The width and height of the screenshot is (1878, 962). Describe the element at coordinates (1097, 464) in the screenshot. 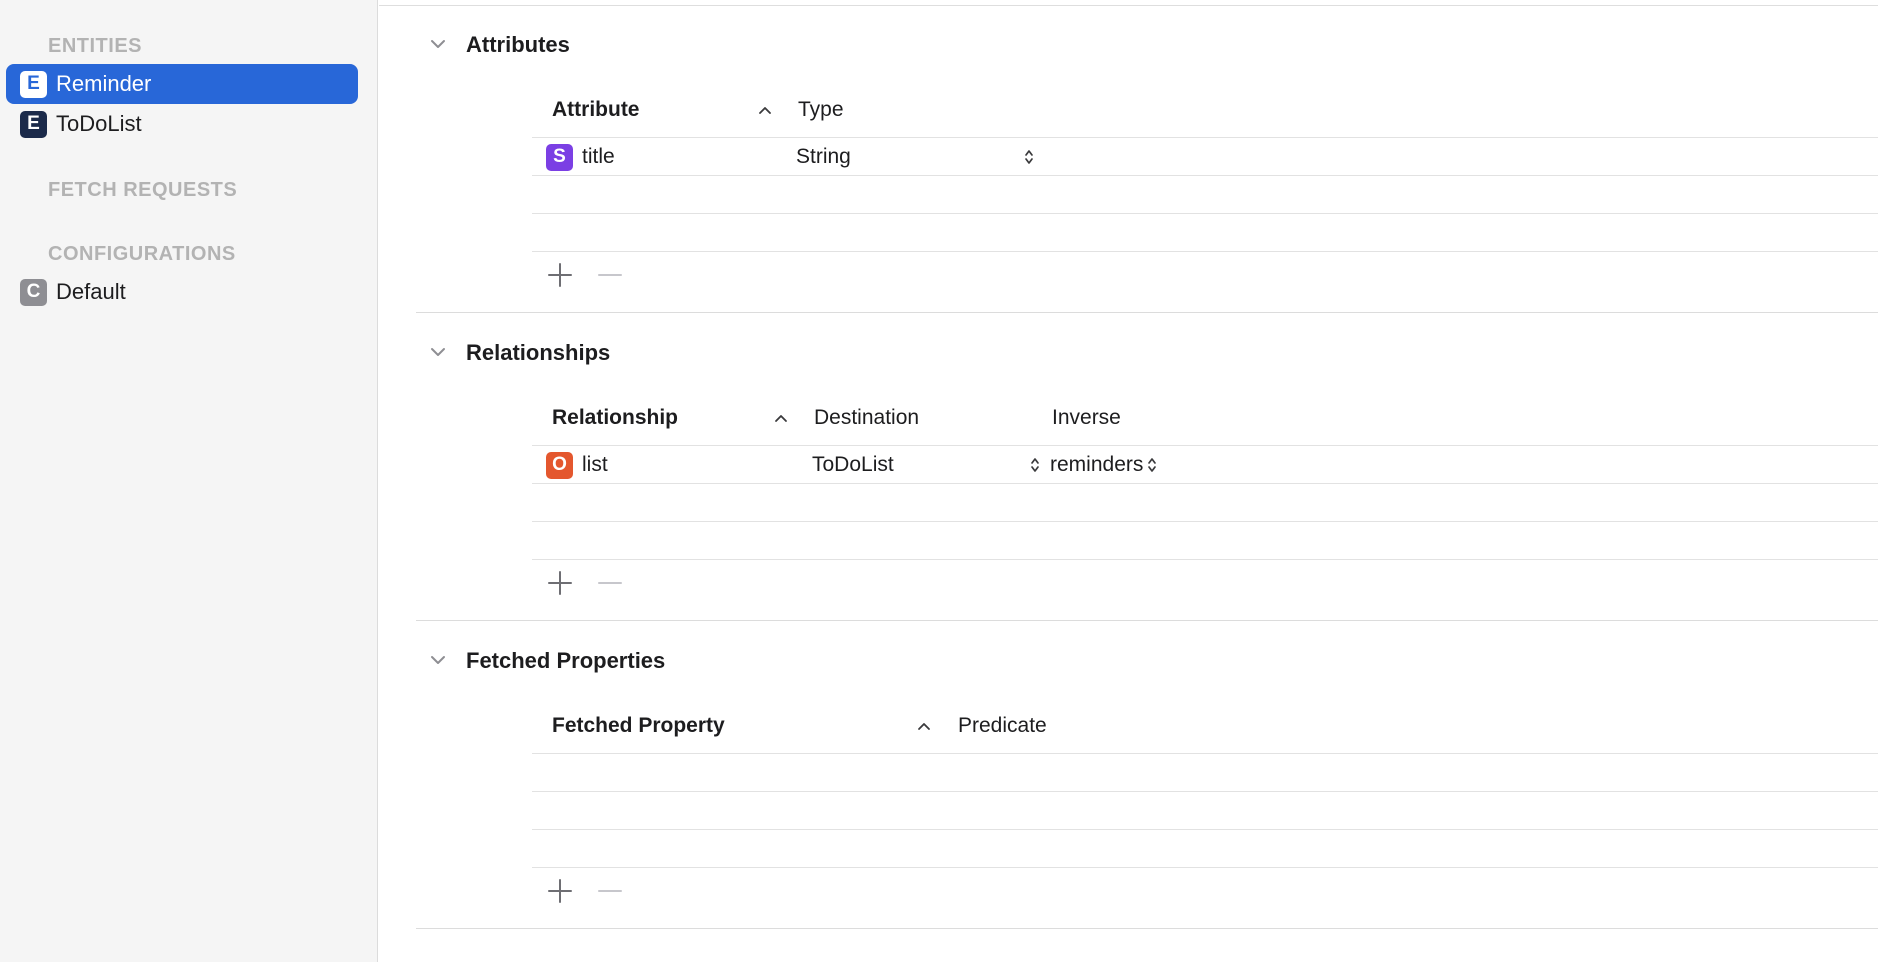

I see `inverse-value: reminders` at that location.